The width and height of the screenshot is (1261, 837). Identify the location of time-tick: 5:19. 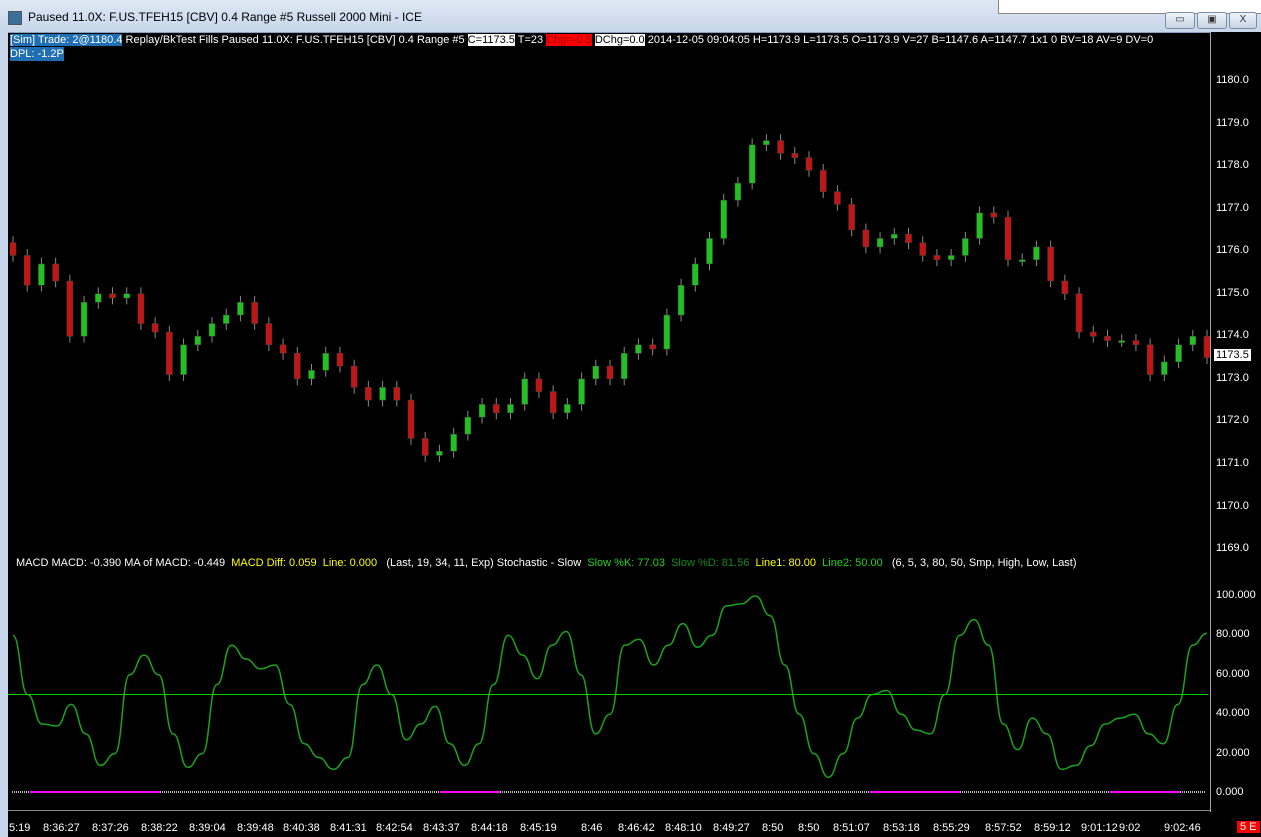
(20, 828).